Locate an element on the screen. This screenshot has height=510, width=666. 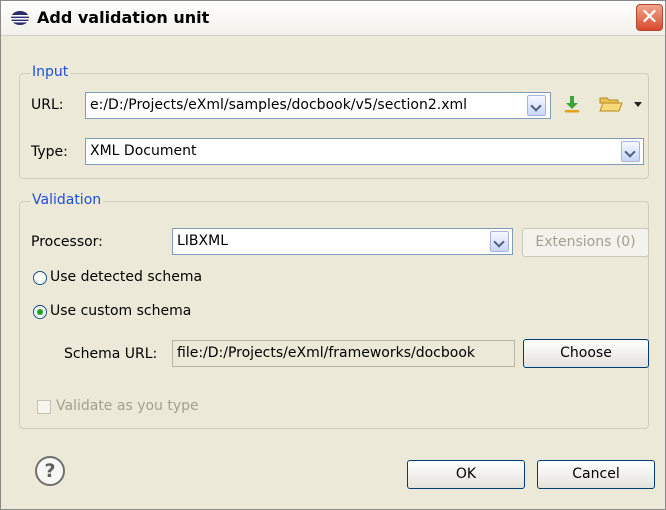
input-group-legend: Input is located at coordinates (50, 72).